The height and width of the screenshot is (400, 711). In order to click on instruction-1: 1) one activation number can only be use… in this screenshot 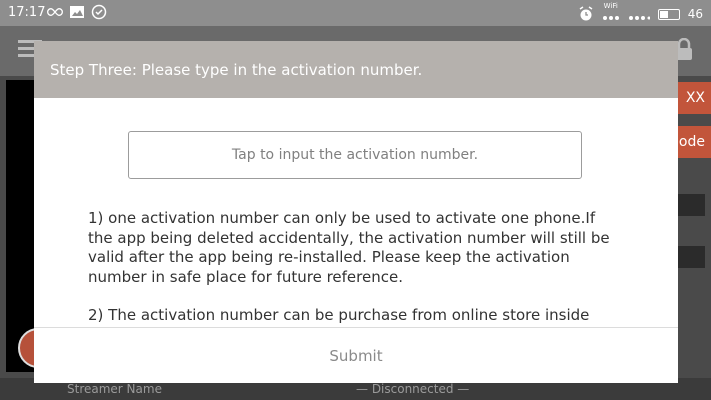, I will do `click(349, 247)`.